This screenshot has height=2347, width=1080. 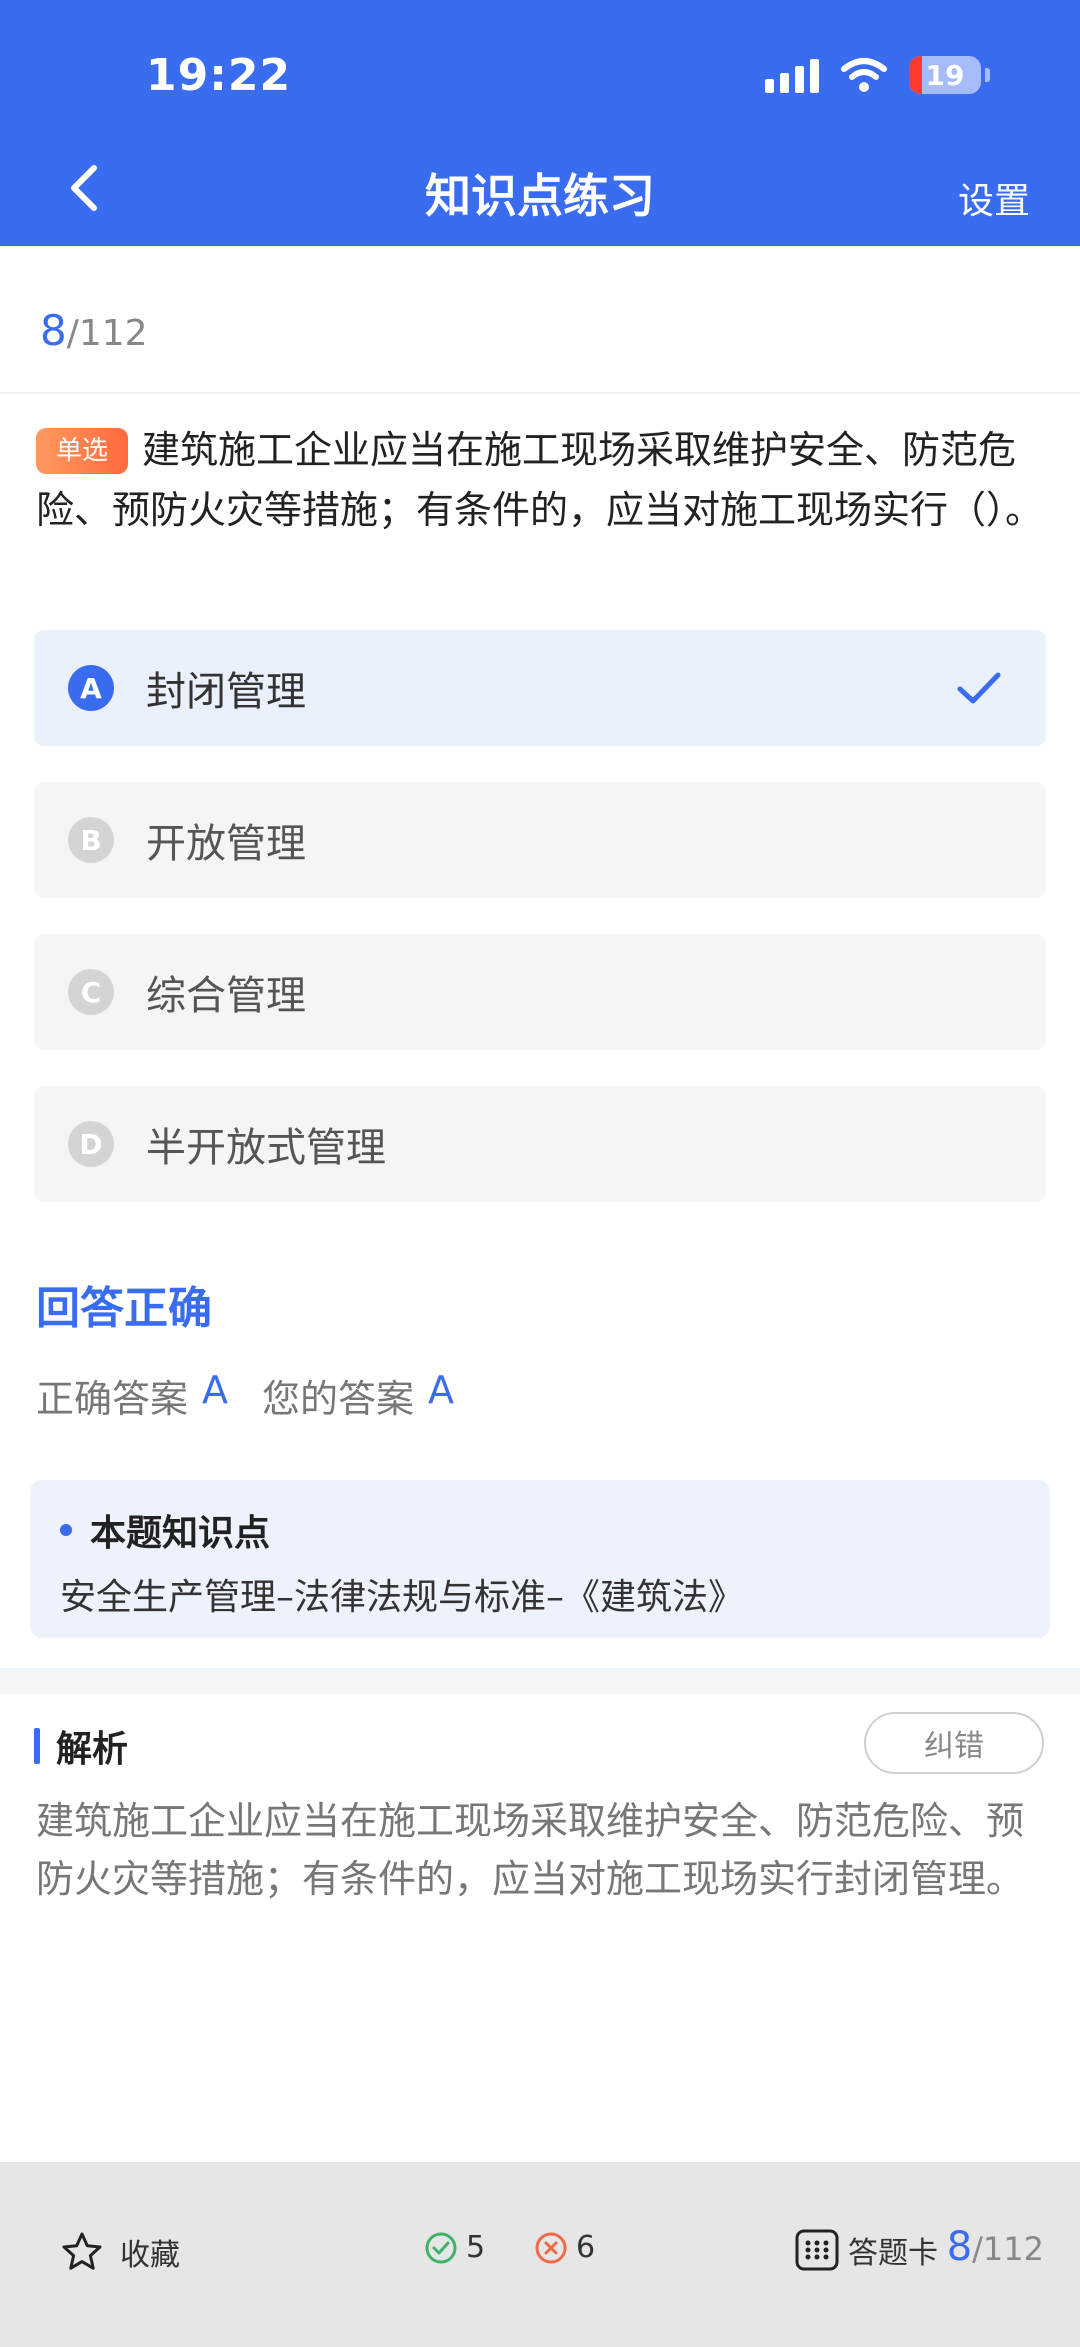 What do you see at coordinates (66, 1530) in the screenshot?
I see `bullet-dot-icon` at bounding box center [66, 1530].